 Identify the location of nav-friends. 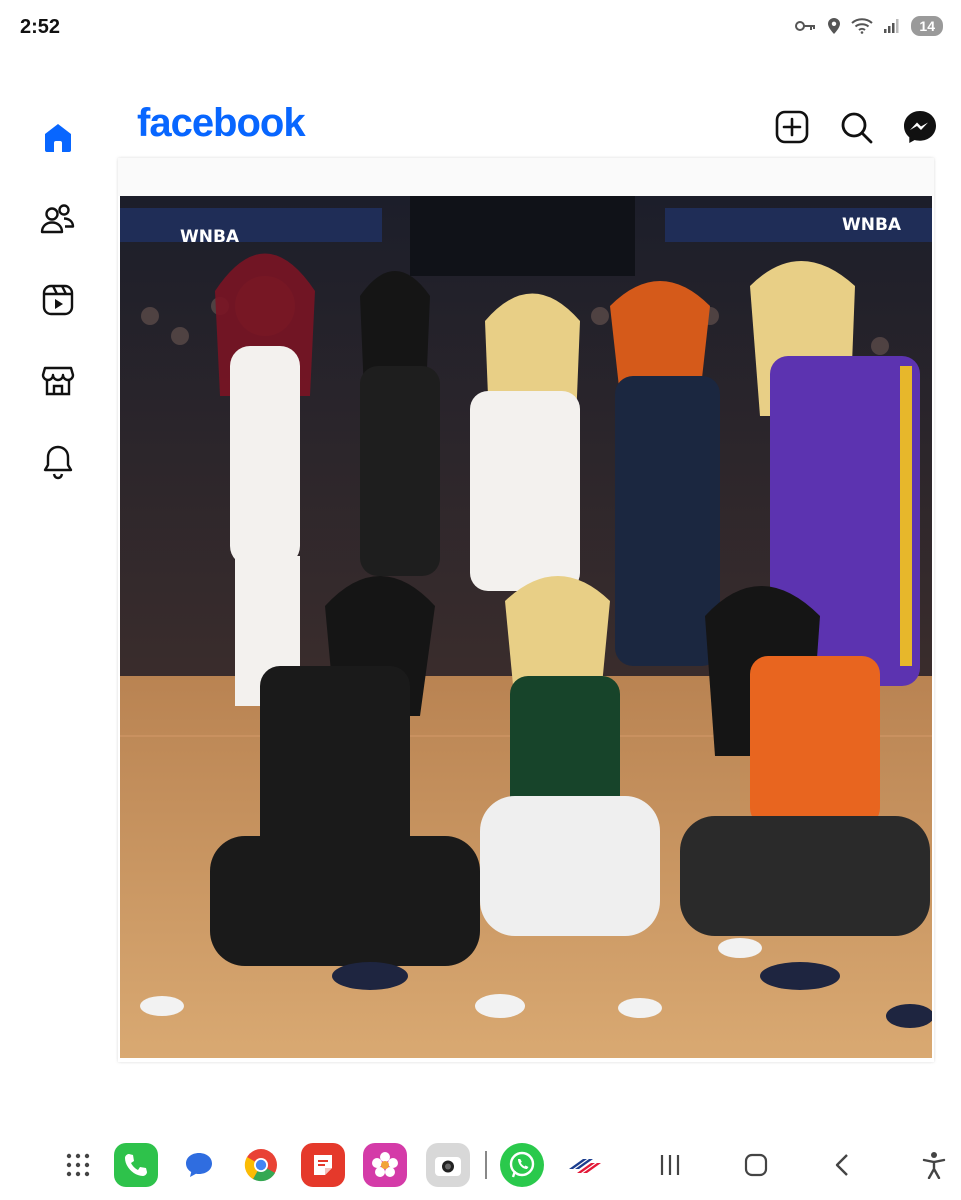
(58, 219).